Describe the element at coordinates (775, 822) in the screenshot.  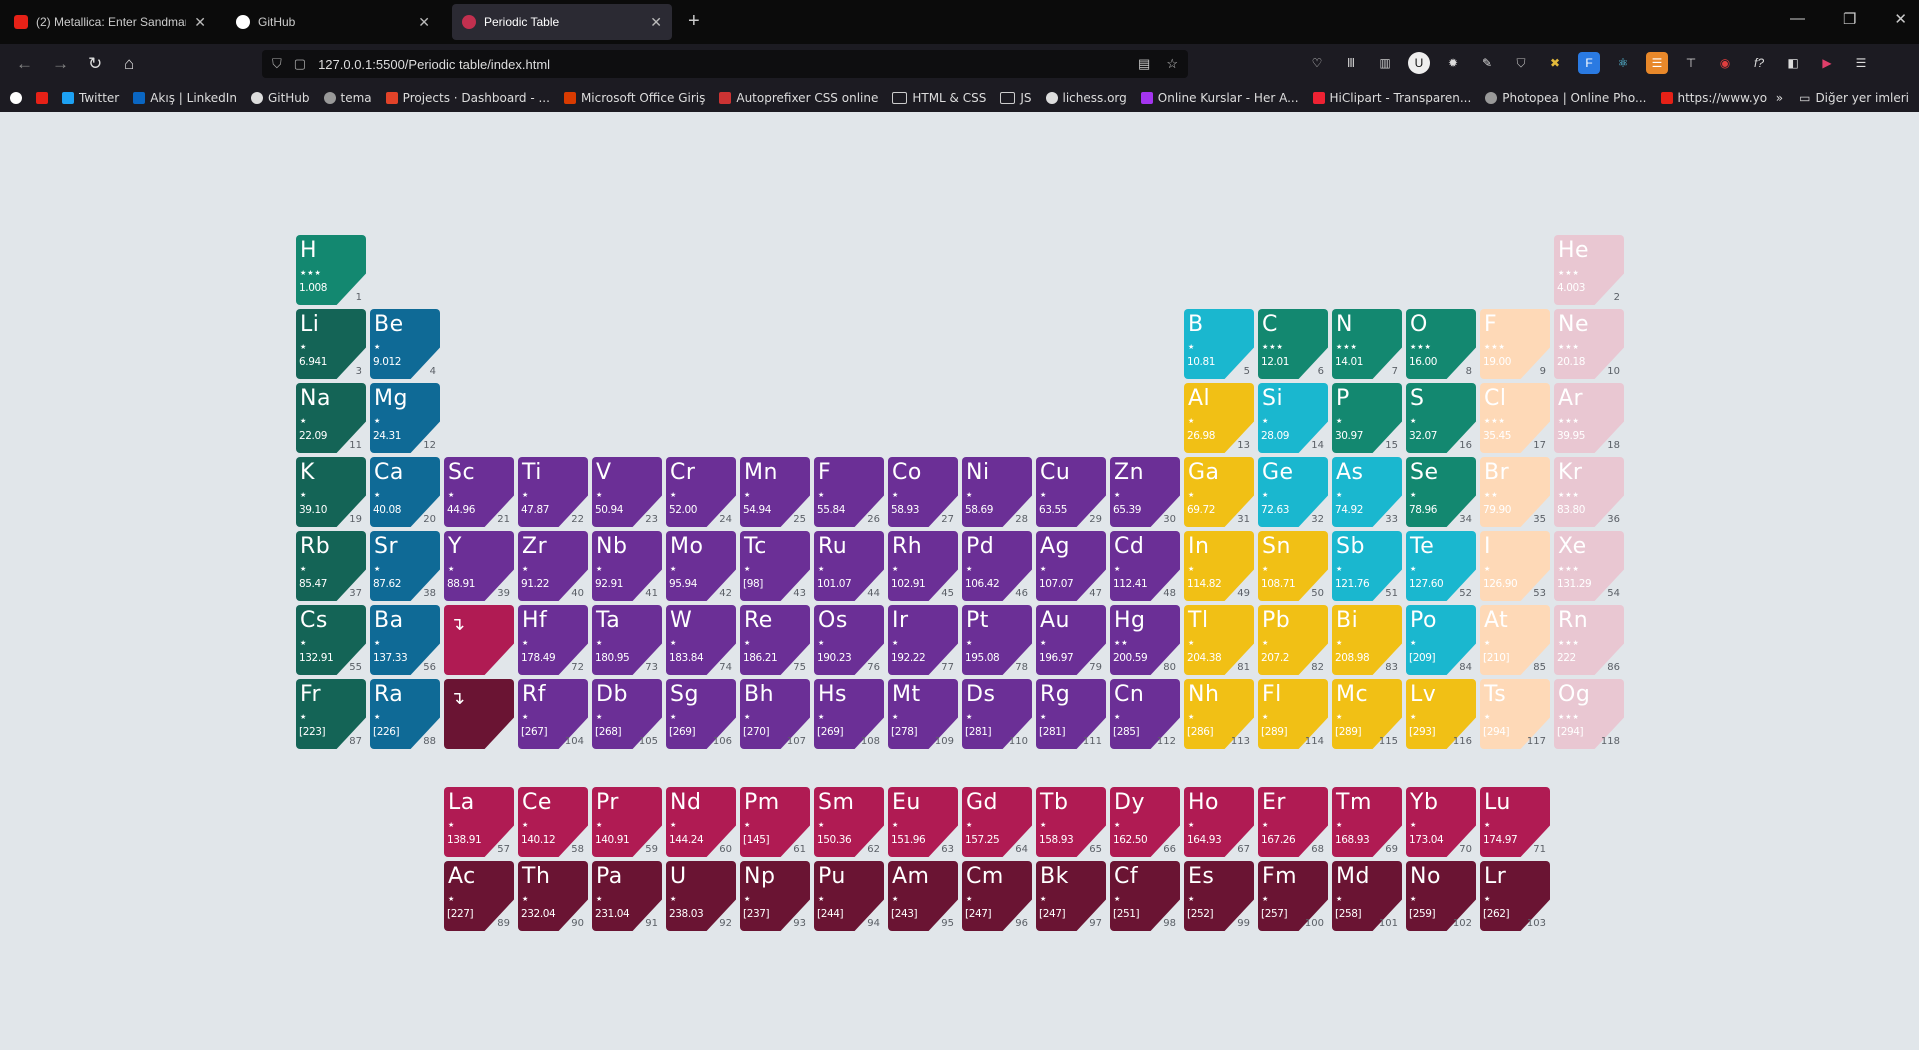
I see `element-cell: Pm ★ [145] 61` at that location.